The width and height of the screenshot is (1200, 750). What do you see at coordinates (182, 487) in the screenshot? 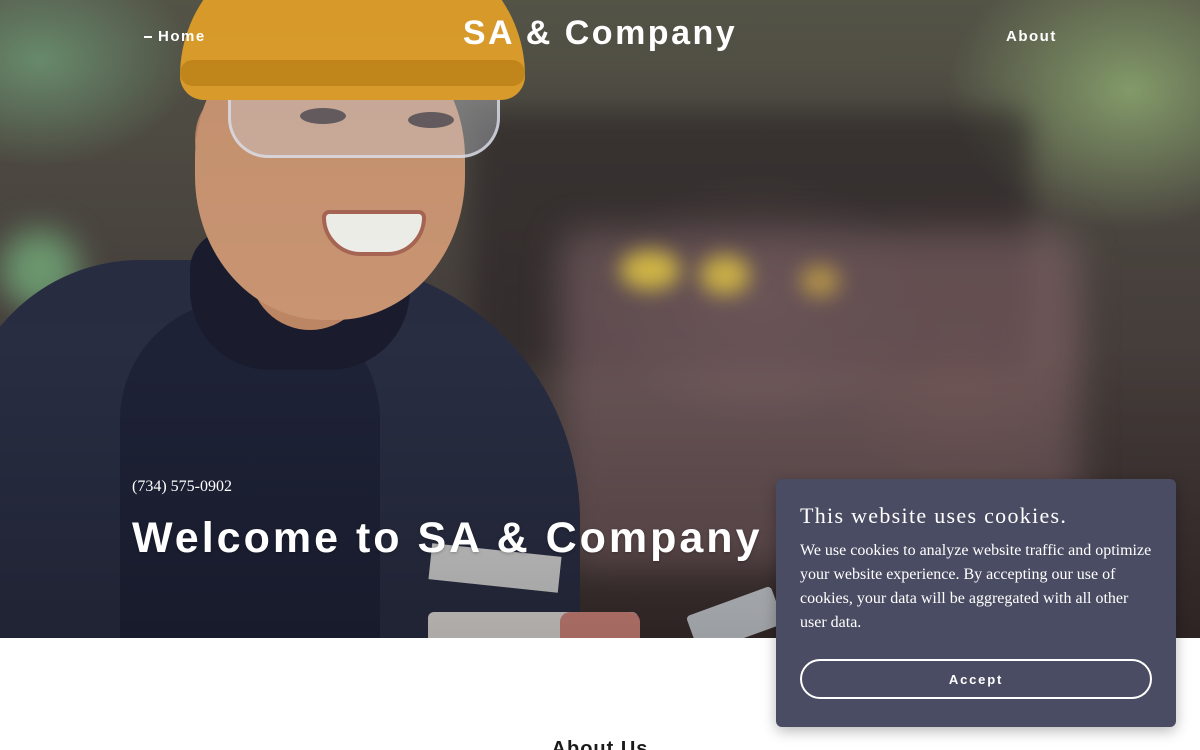
I see `phone-link: (734) 575-0902` at bounding box center [182, 487].